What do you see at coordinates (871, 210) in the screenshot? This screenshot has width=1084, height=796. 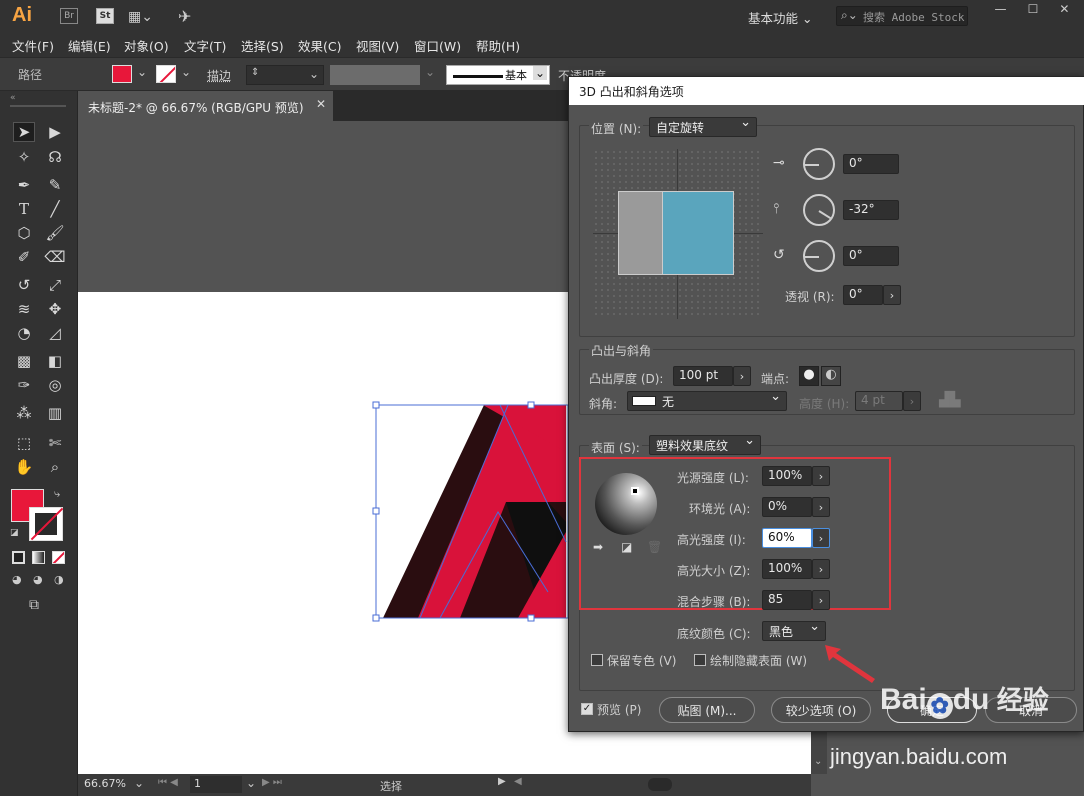 I see `rotate-y-field: -32°` at bounding box center [871, 210].